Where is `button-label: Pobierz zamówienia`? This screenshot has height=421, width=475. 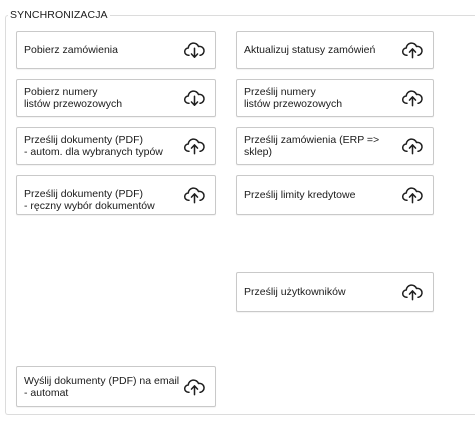 button-label: Pobierz zamówienia is located at coordinates (71, 50).